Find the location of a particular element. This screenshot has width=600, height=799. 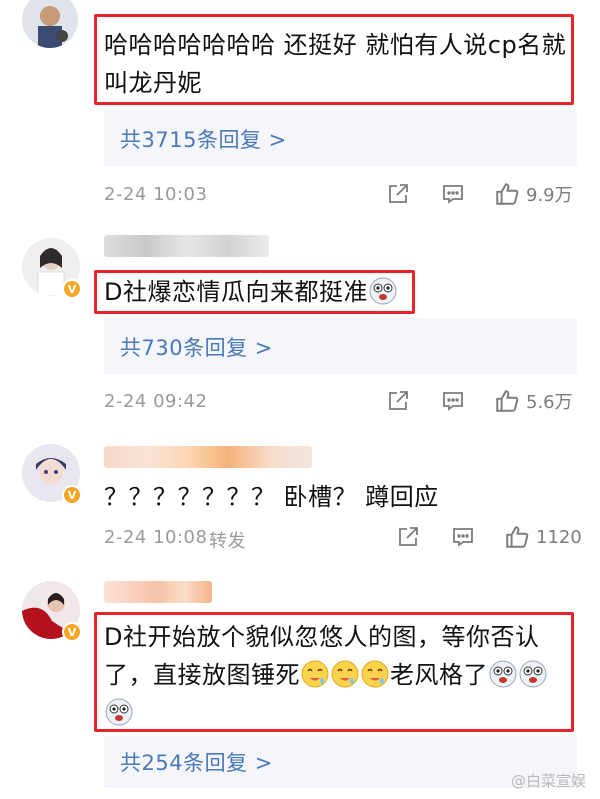

avatar is located at coordinates (50, 24).